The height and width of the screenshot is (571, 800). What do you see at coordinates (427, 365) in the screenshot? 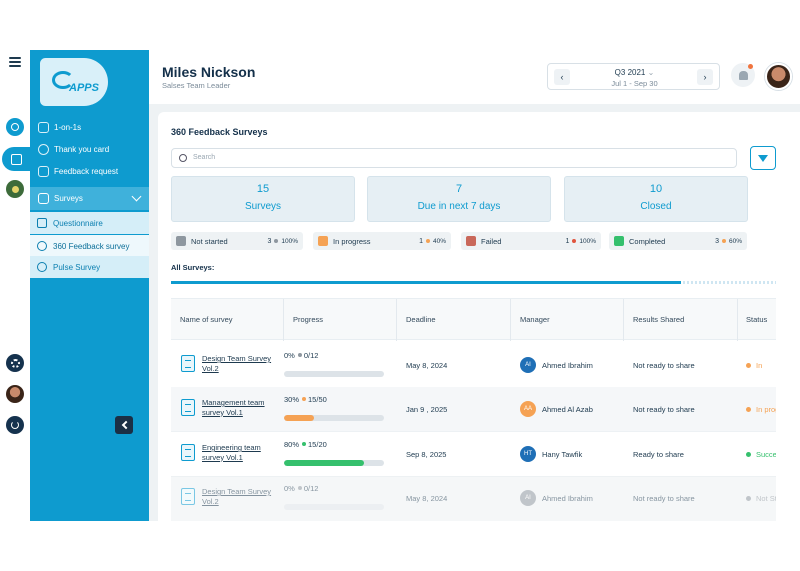
I see `deadline: May 8, 2024` at bounding box center [427, 365].